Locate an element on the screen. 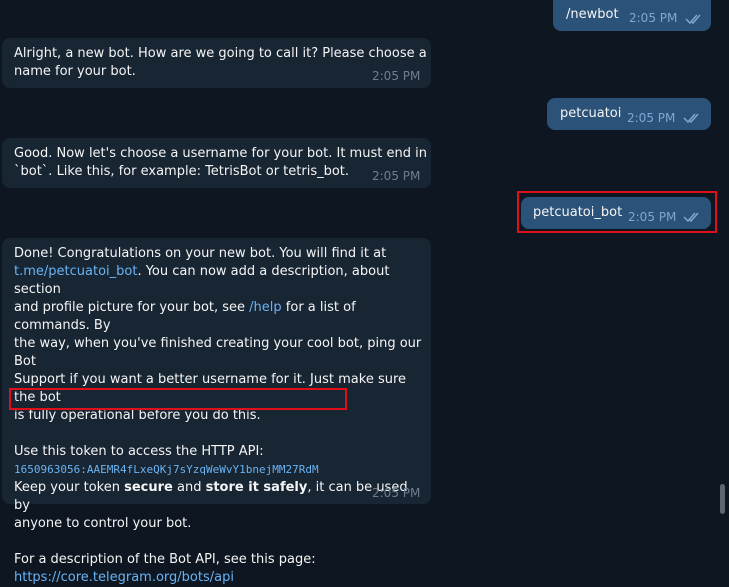 This screenshot has height=587, width=729. highlight-box-username is located at coordinates (617, 212).